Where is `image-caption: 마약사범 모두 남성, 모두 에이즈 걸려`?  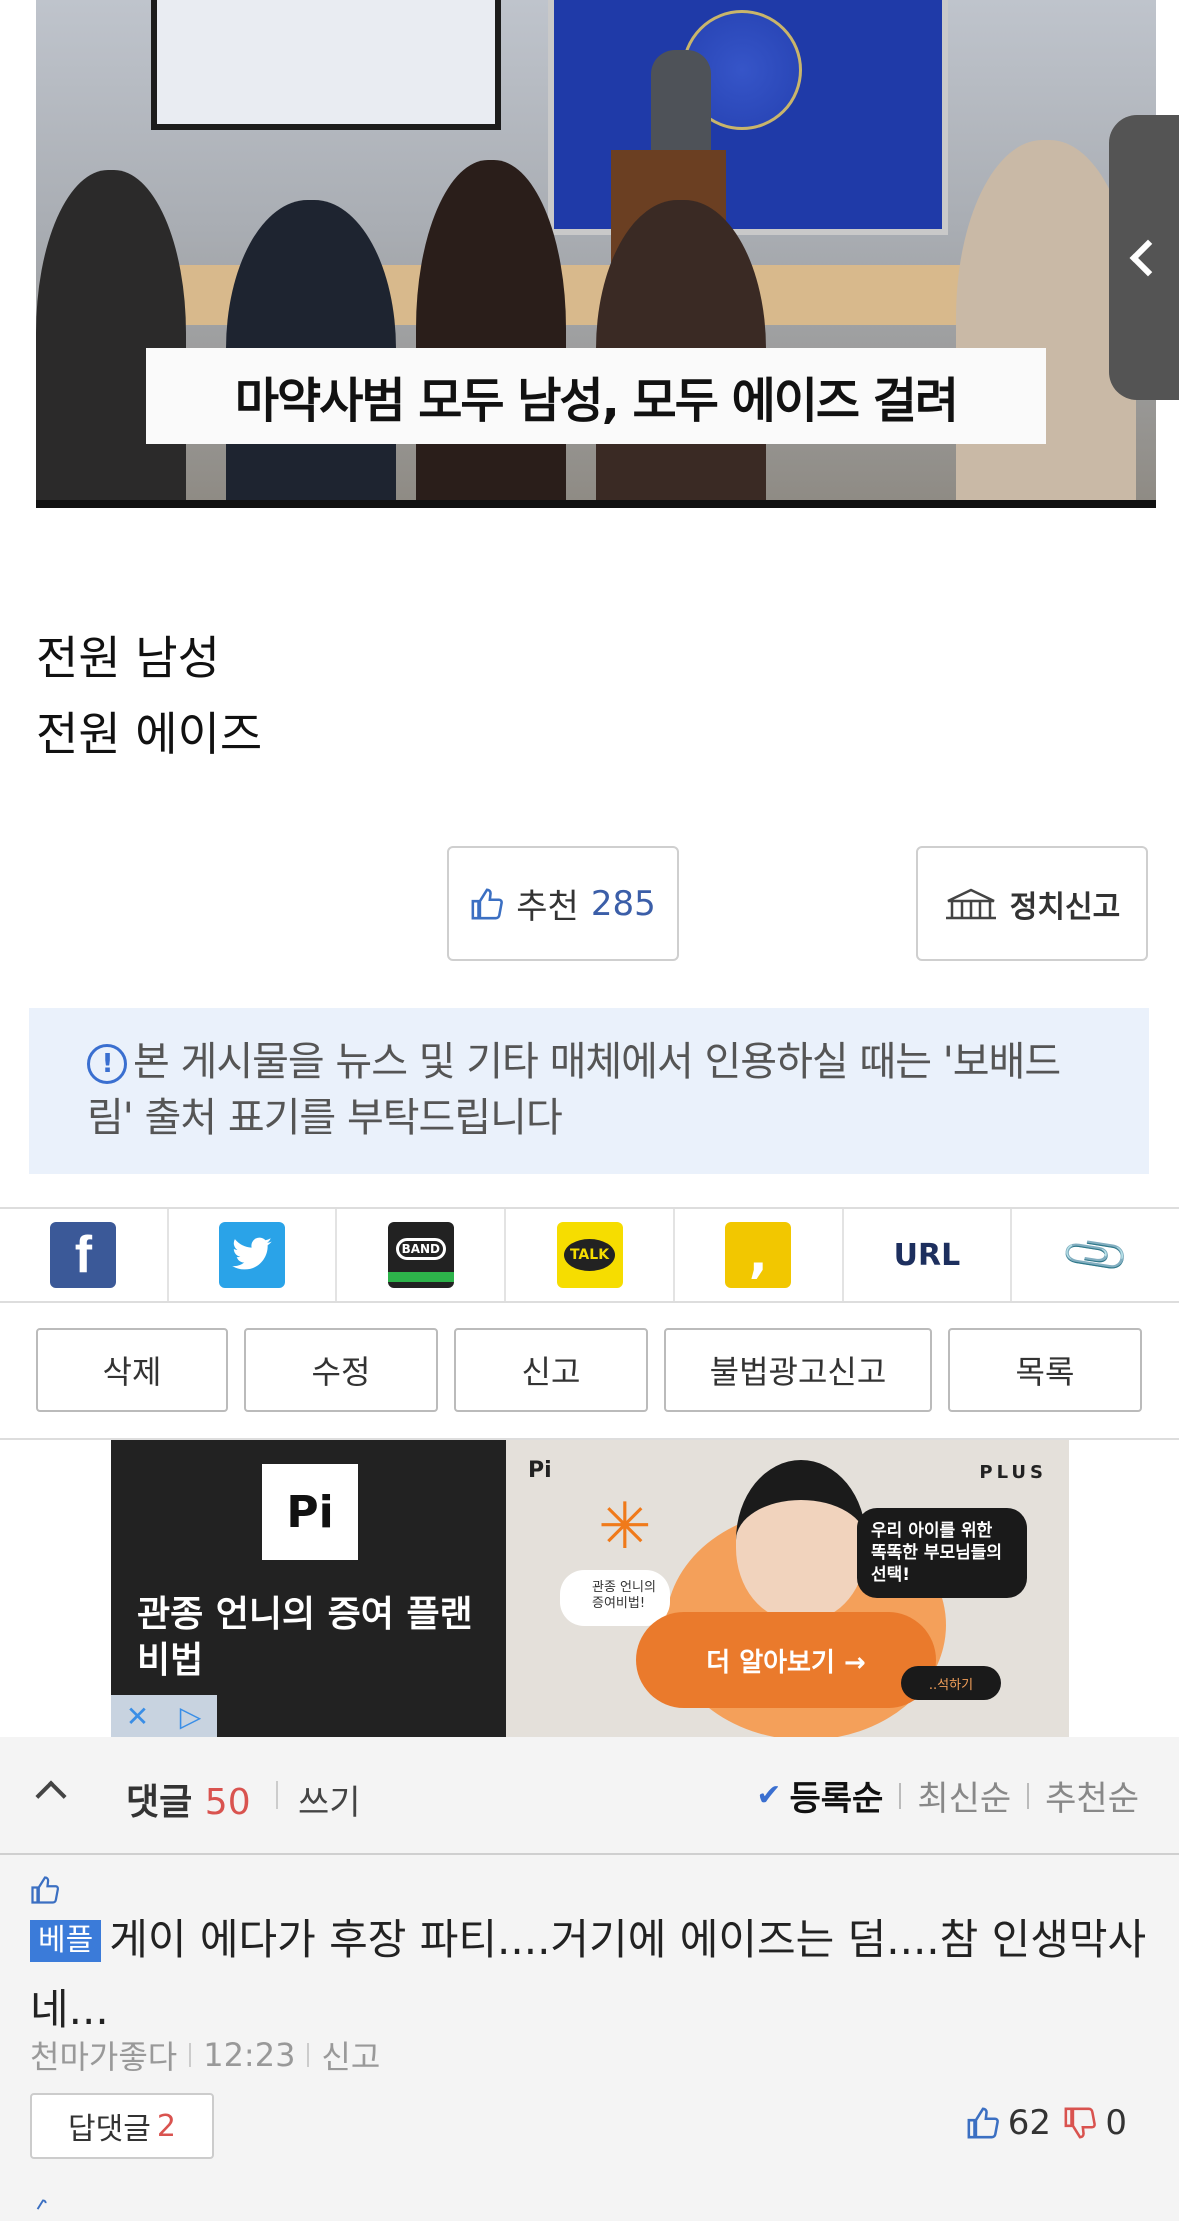 image-caption: 마약사범 모두 남성, 모두 에이즈 걸려 is located at coordinates (596, 396).